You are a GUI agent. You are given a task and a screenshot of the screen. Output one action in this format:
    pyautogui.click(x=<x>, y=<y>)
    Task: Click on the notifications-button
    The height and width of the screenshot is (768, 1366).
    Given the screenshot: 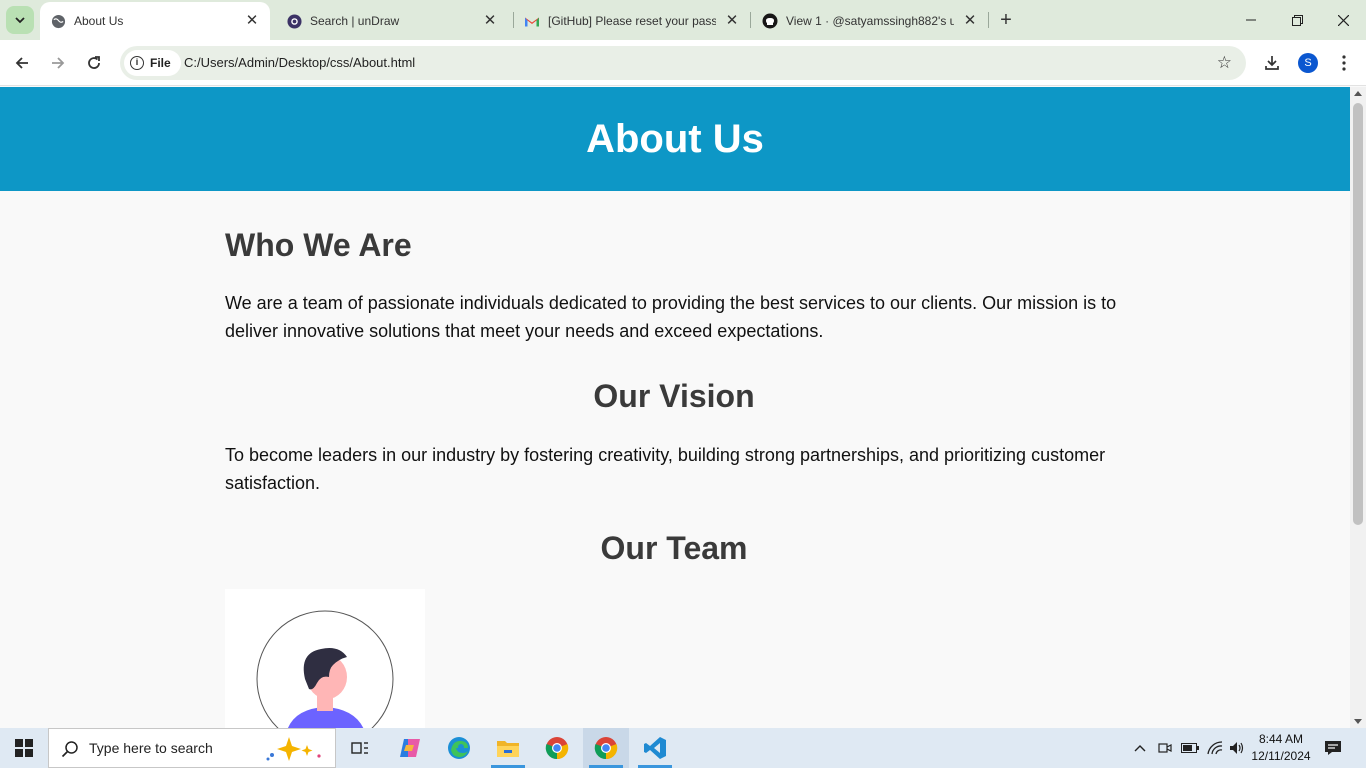 What is the action you would take?
    pyautogui.click(x=1333, y=748)
    